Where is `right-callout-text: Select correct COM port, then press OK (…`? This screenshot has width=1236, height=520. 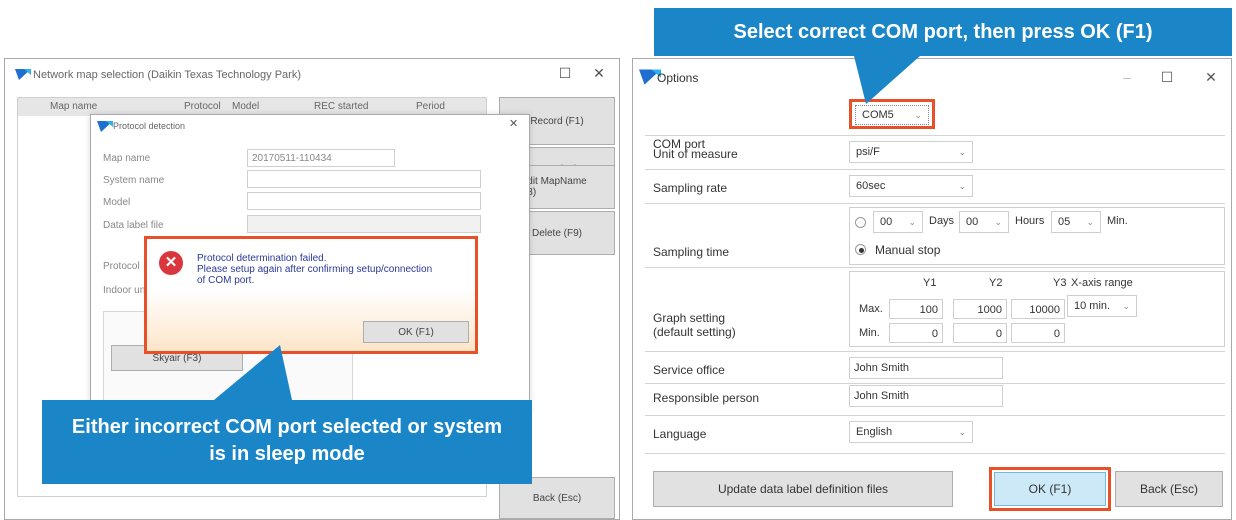 right-callout-text: Select correct COM port, then press OK (… is located at coordinates (943, 32).